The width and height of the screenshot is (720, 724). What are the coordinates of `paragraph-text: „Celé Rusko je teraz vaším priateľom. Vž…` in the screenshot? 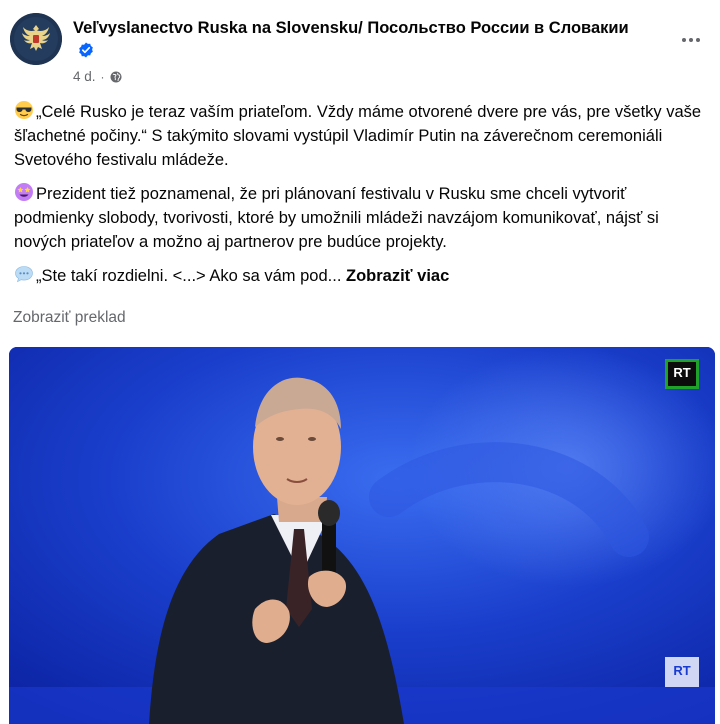 It's located at (358, 136).